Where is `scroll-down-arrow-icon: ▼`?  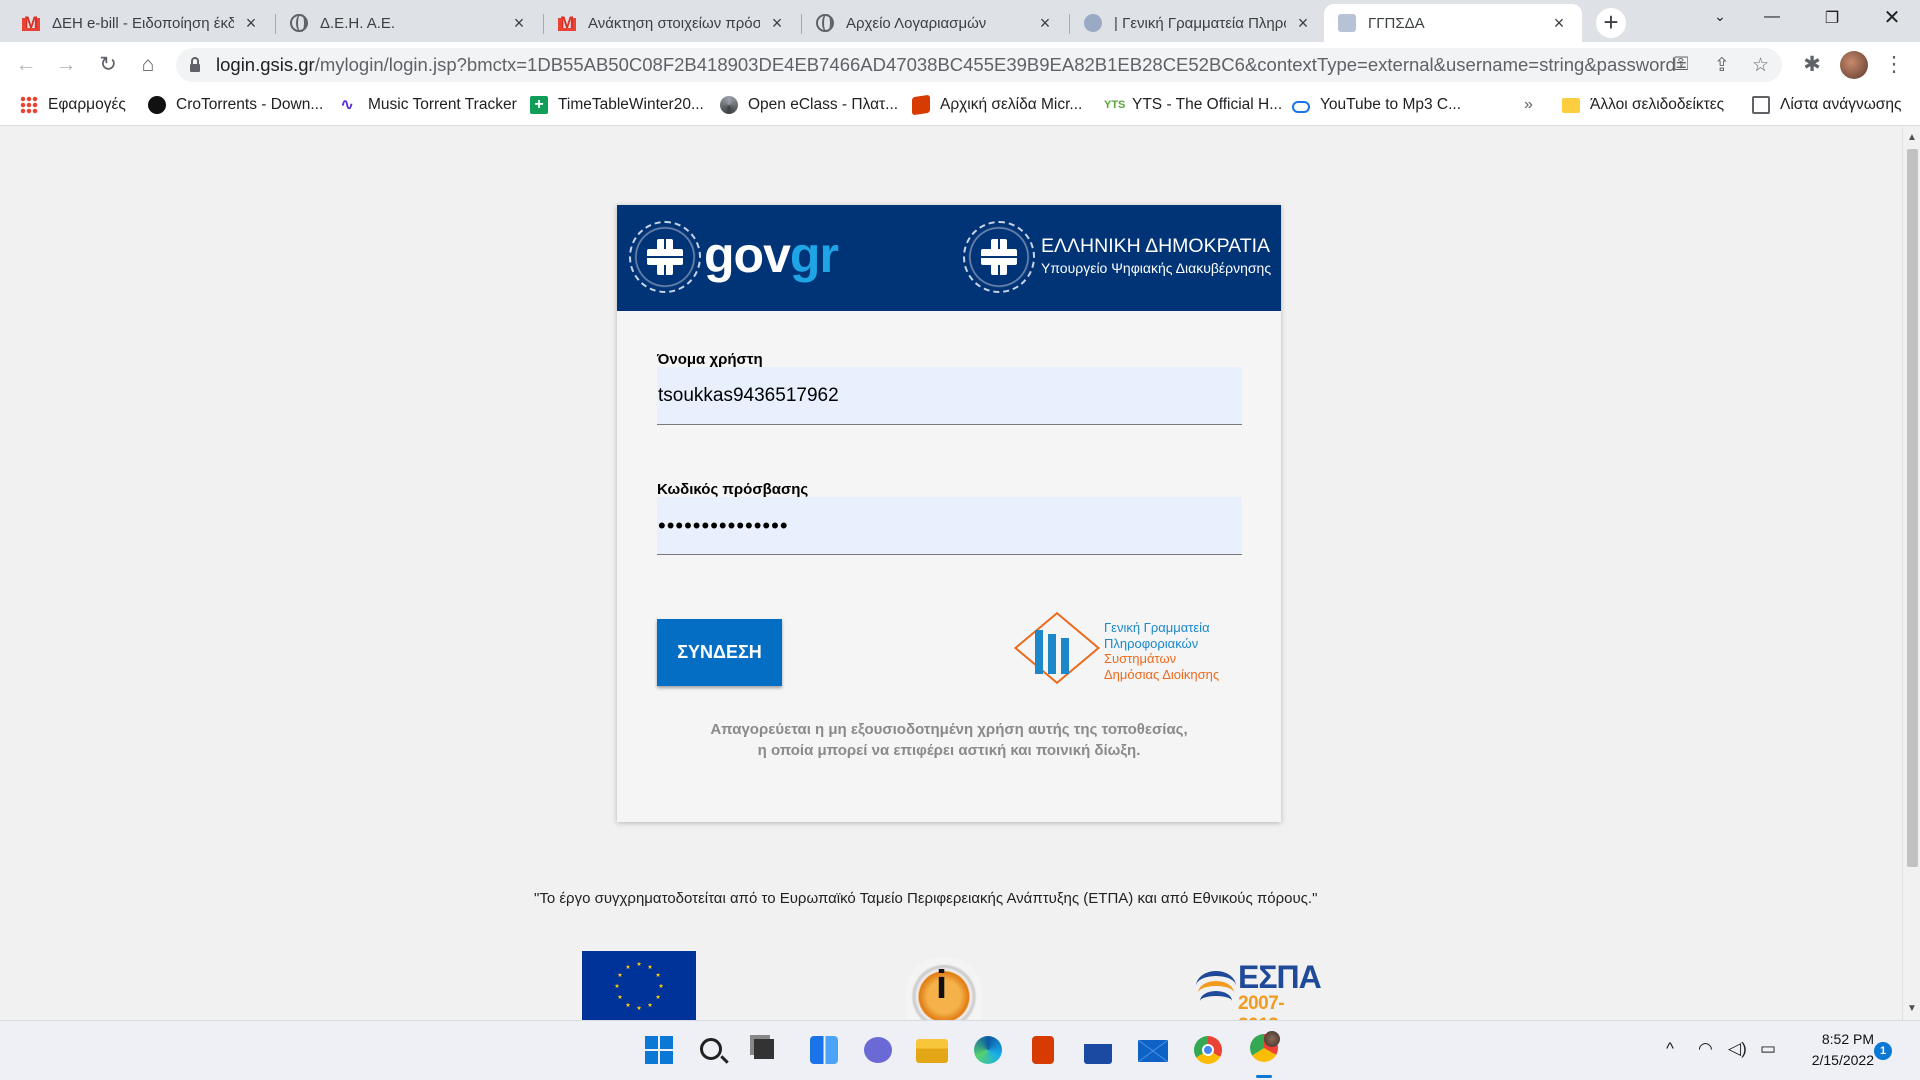 scroll-down-arrow-icon: ▼ is located at coordinates (1912, 1008).